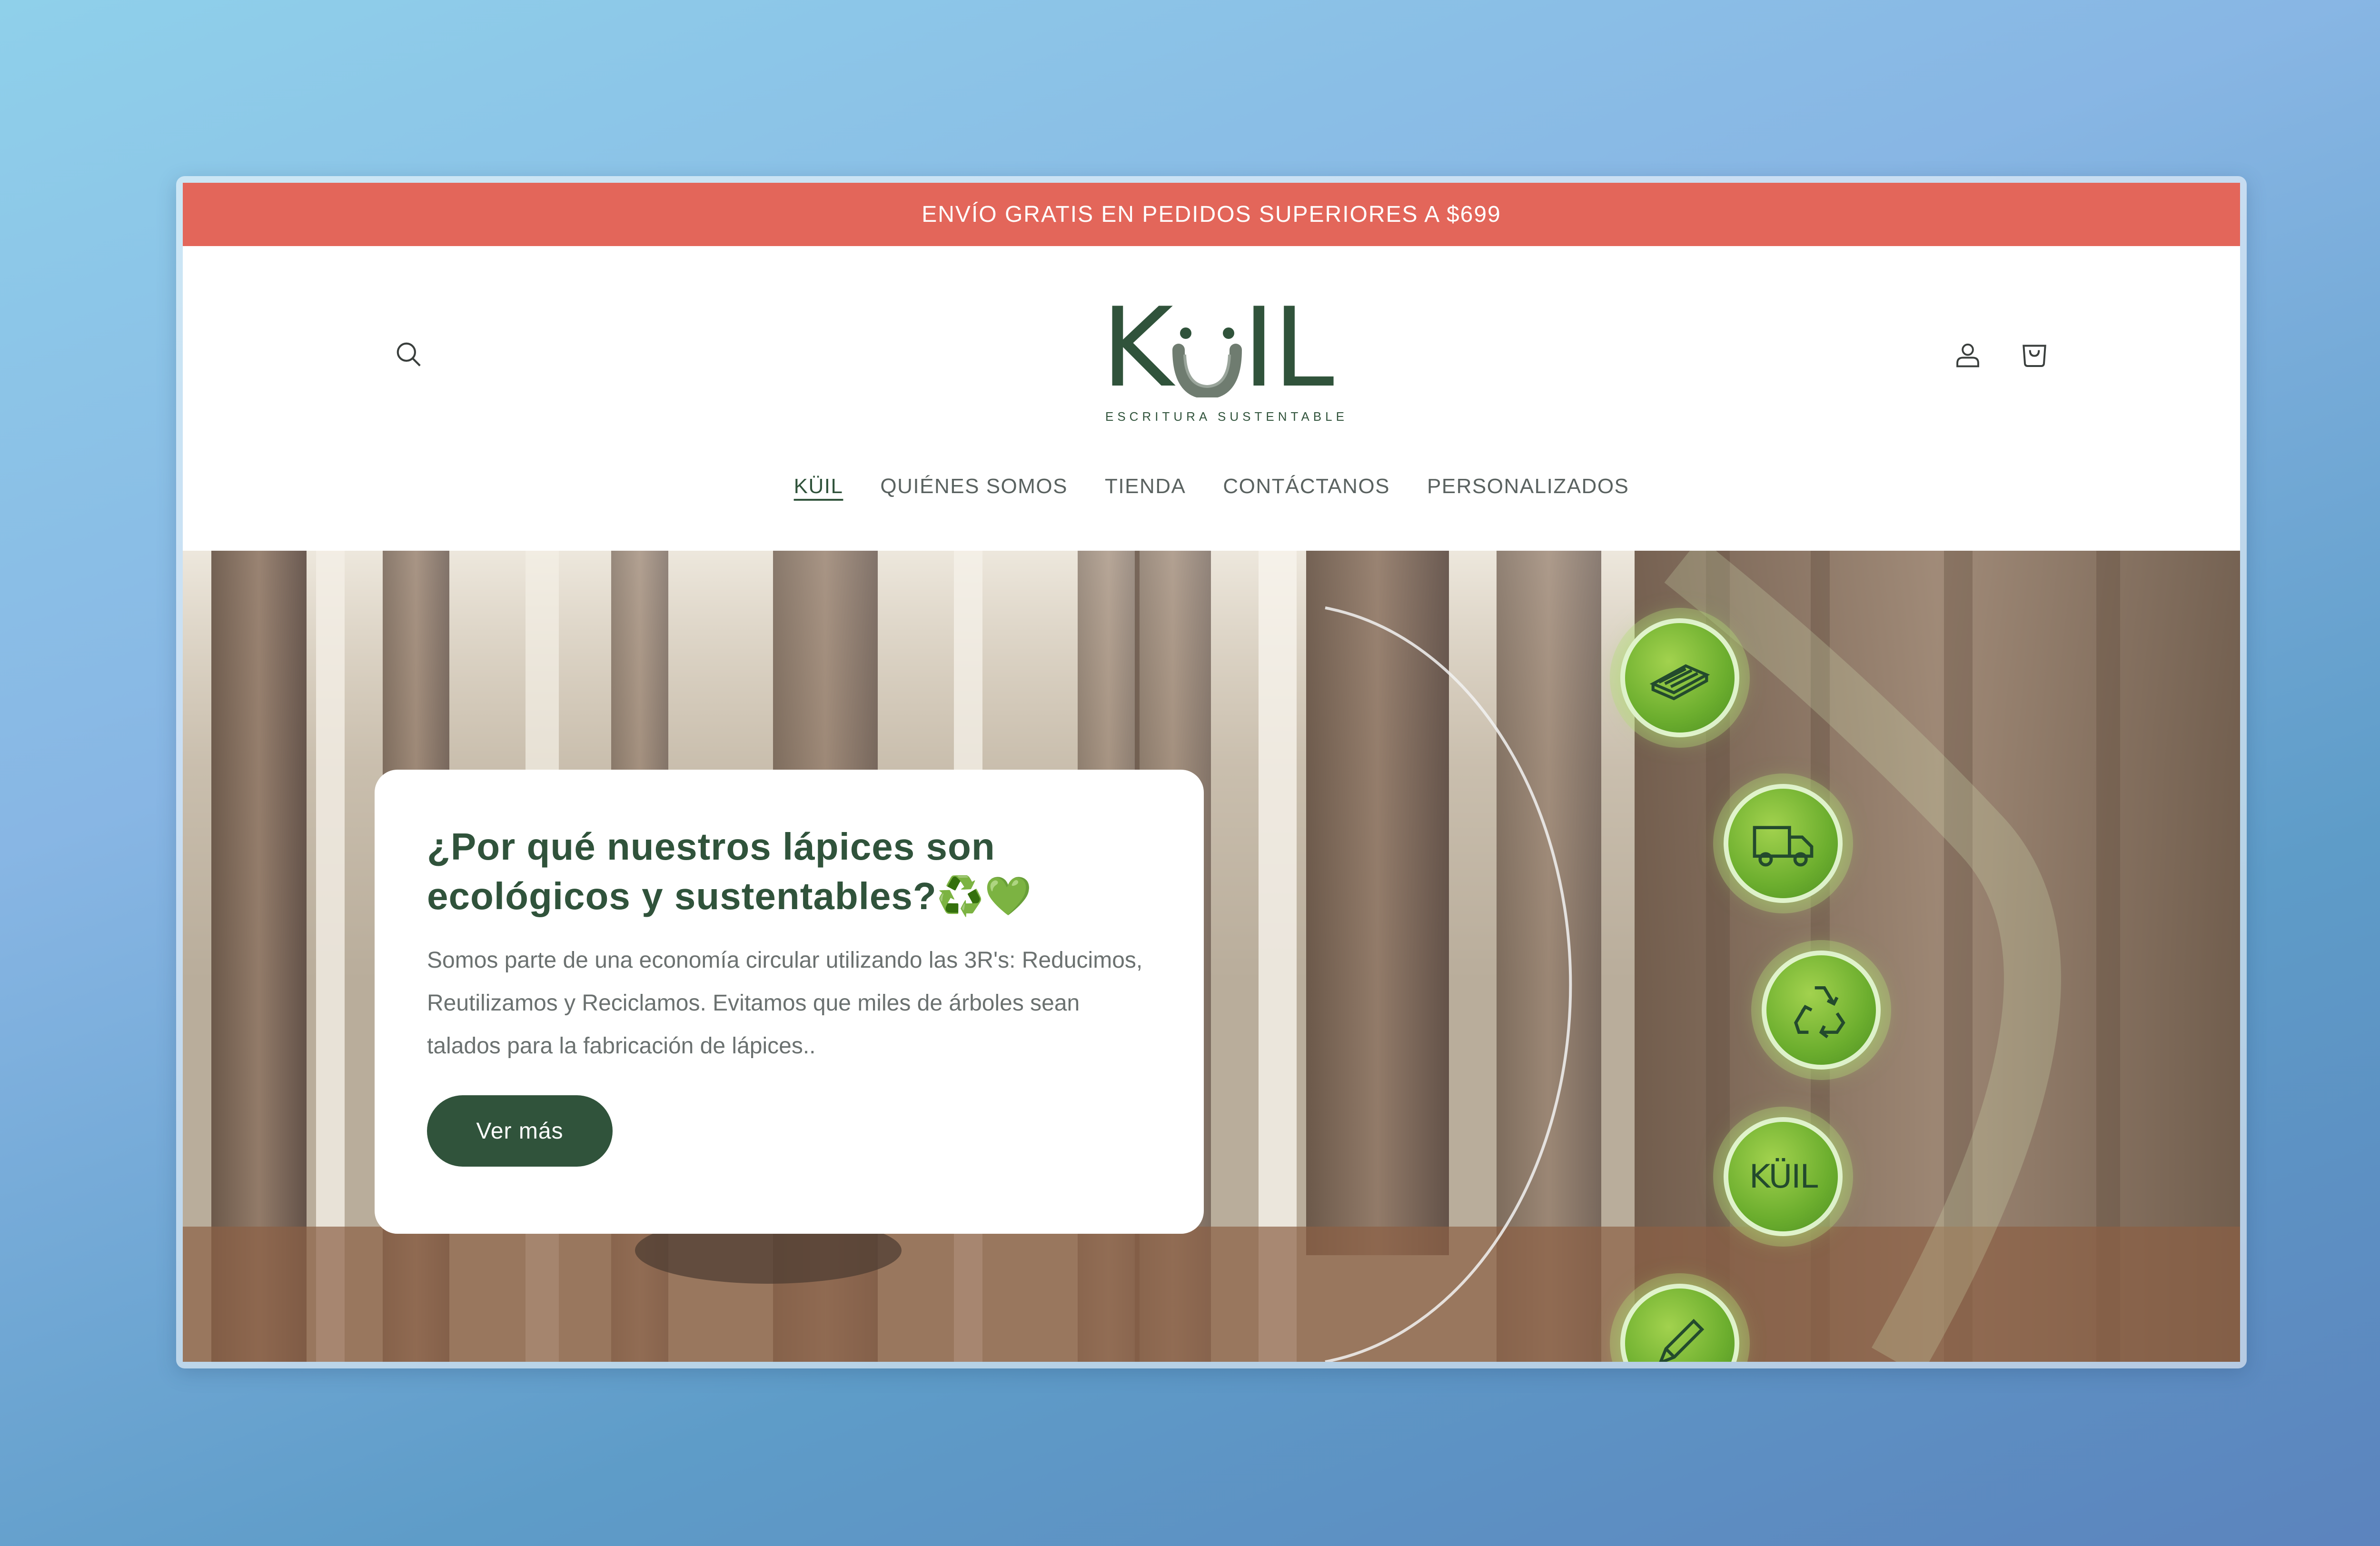 The image size is (2380, 1546). Describe the element at coordinates (1682, 1340) in the screenshot. I see `pencil-icon` at that location.